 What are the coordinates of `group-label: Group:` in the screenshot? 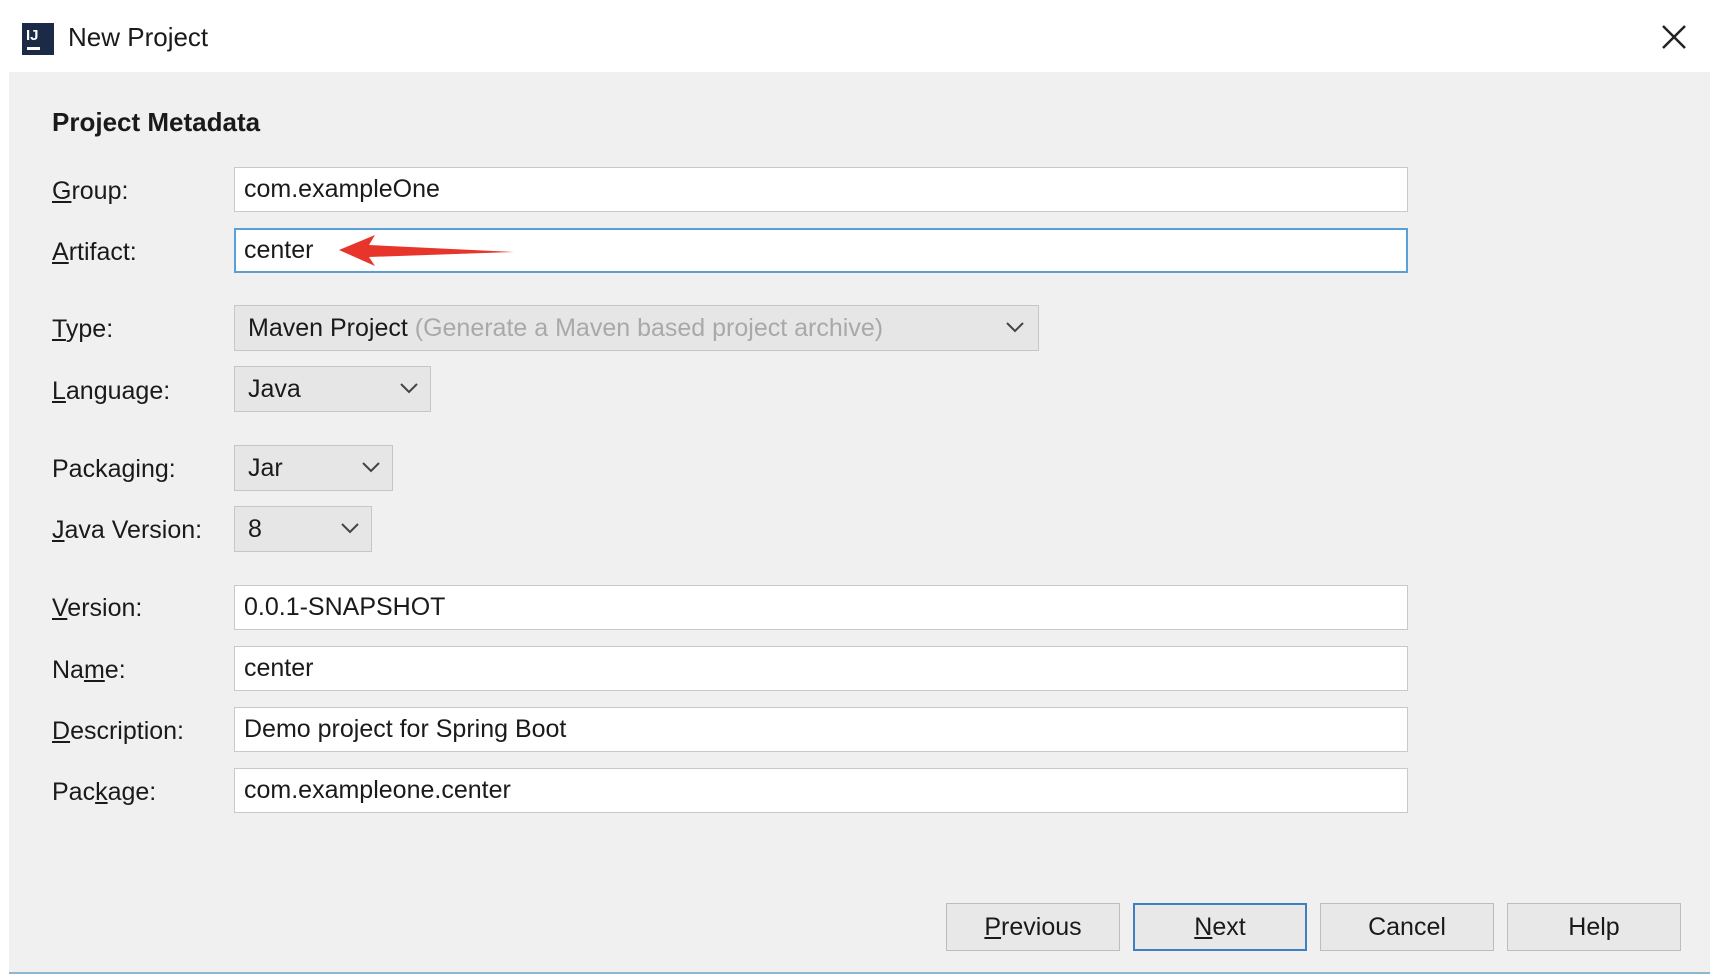 It's located at (90, 191).